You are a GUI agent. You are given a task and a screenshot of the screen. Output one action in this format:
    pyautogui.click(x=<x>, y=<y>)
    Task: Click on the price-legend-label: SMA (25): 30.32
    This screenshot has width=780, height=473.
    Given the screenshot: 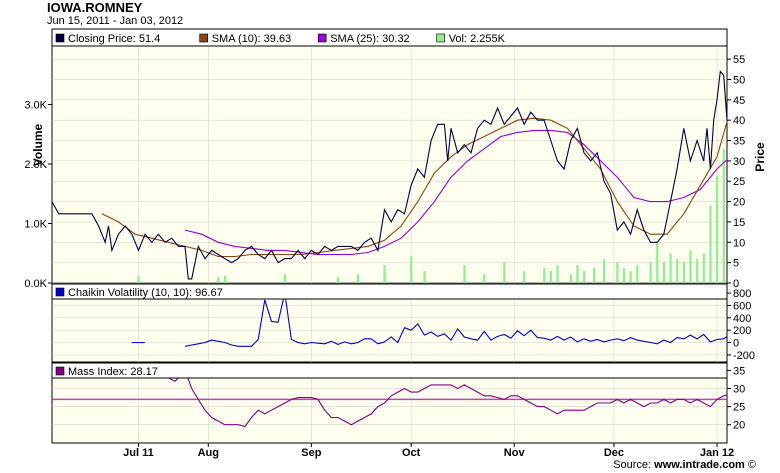 What is the action you would take?
    pyautogui.click(x=370, y=39)
    